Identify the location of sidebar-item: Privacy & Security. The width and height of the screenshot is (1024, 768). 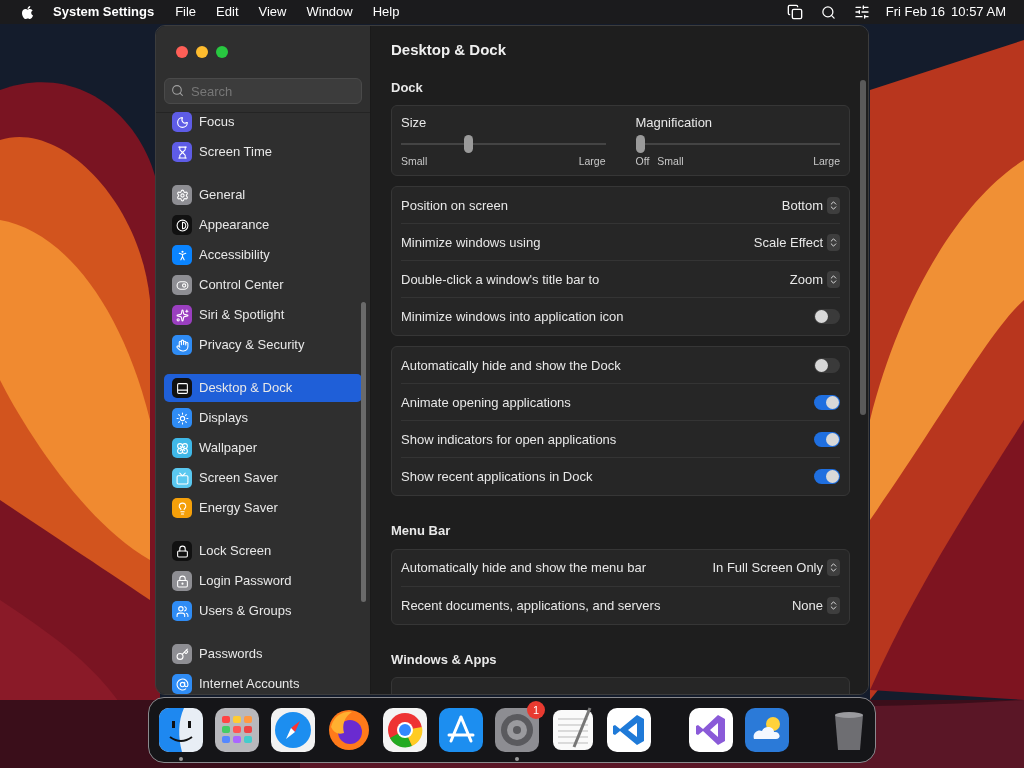
(263, 345).